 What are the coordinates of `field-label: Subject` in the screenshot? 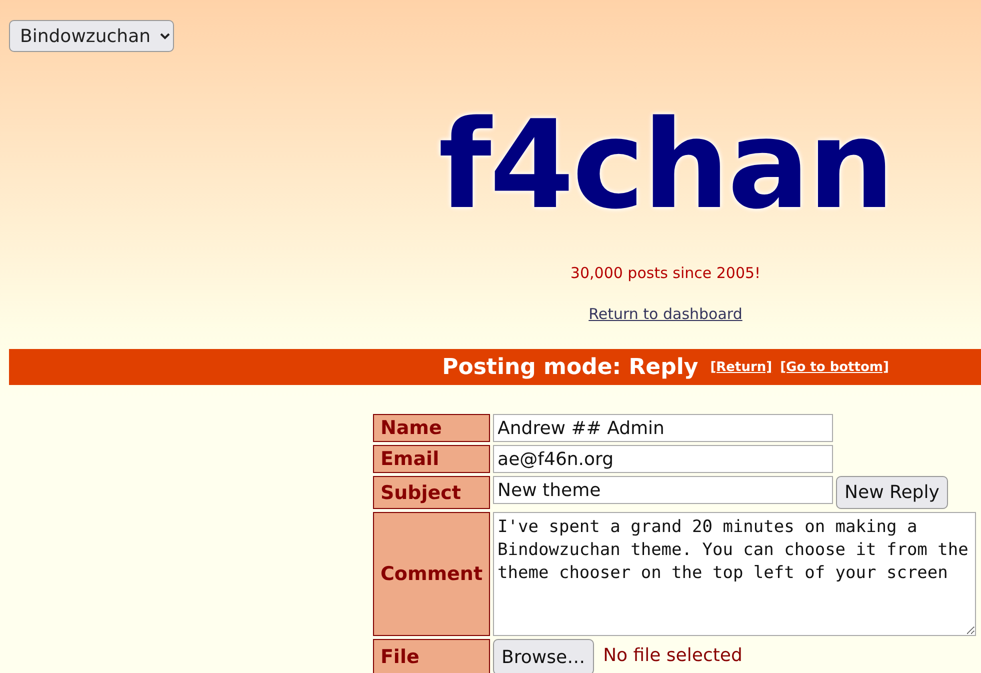 It's located at (431, 492).